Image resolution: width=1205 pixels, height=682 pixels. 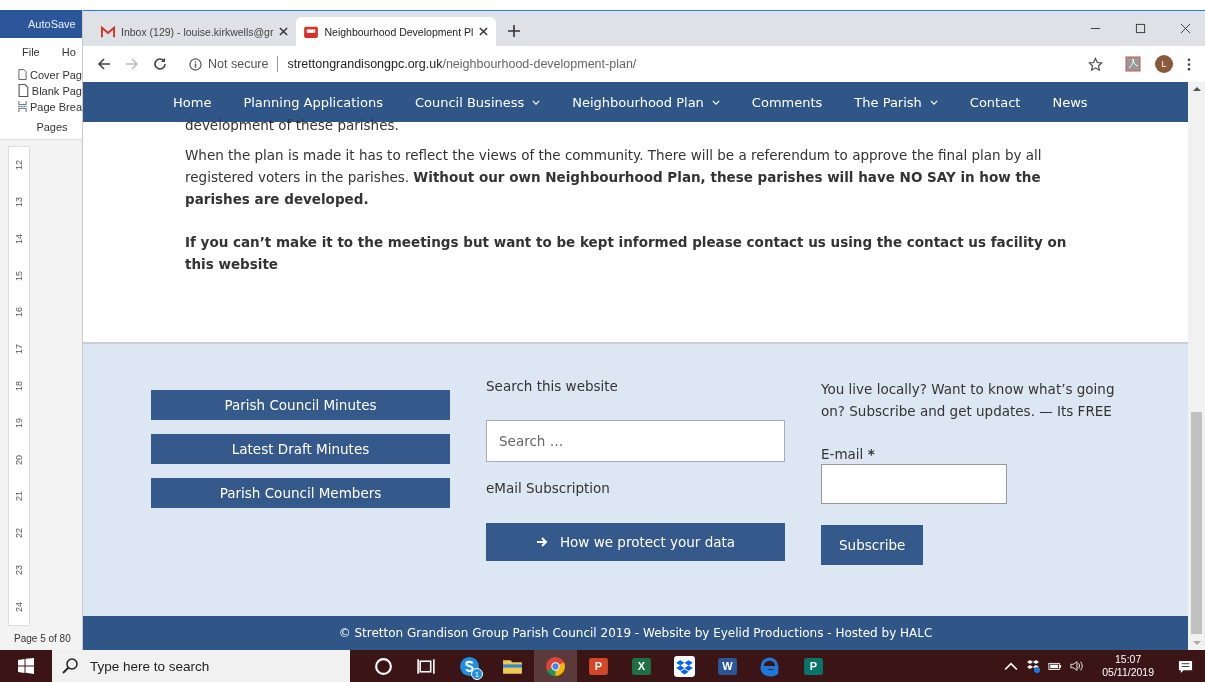 What do you see at coordinates (300, 405) in the screenshot?
I see `link-button: Parish Council Minutes` at bounding box center [300, 405].